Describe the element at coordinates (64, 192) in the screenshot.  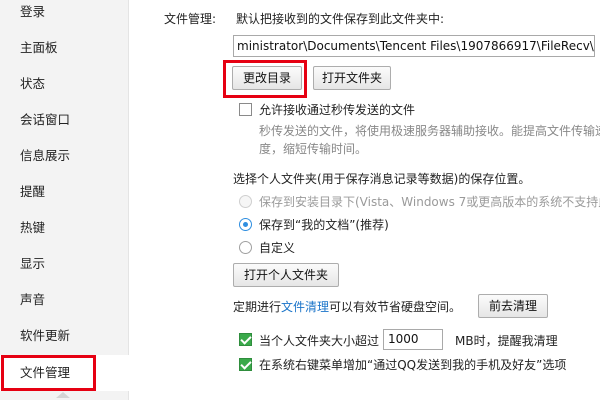
I see `sidebar-item-reminders: 提醒` at that location.